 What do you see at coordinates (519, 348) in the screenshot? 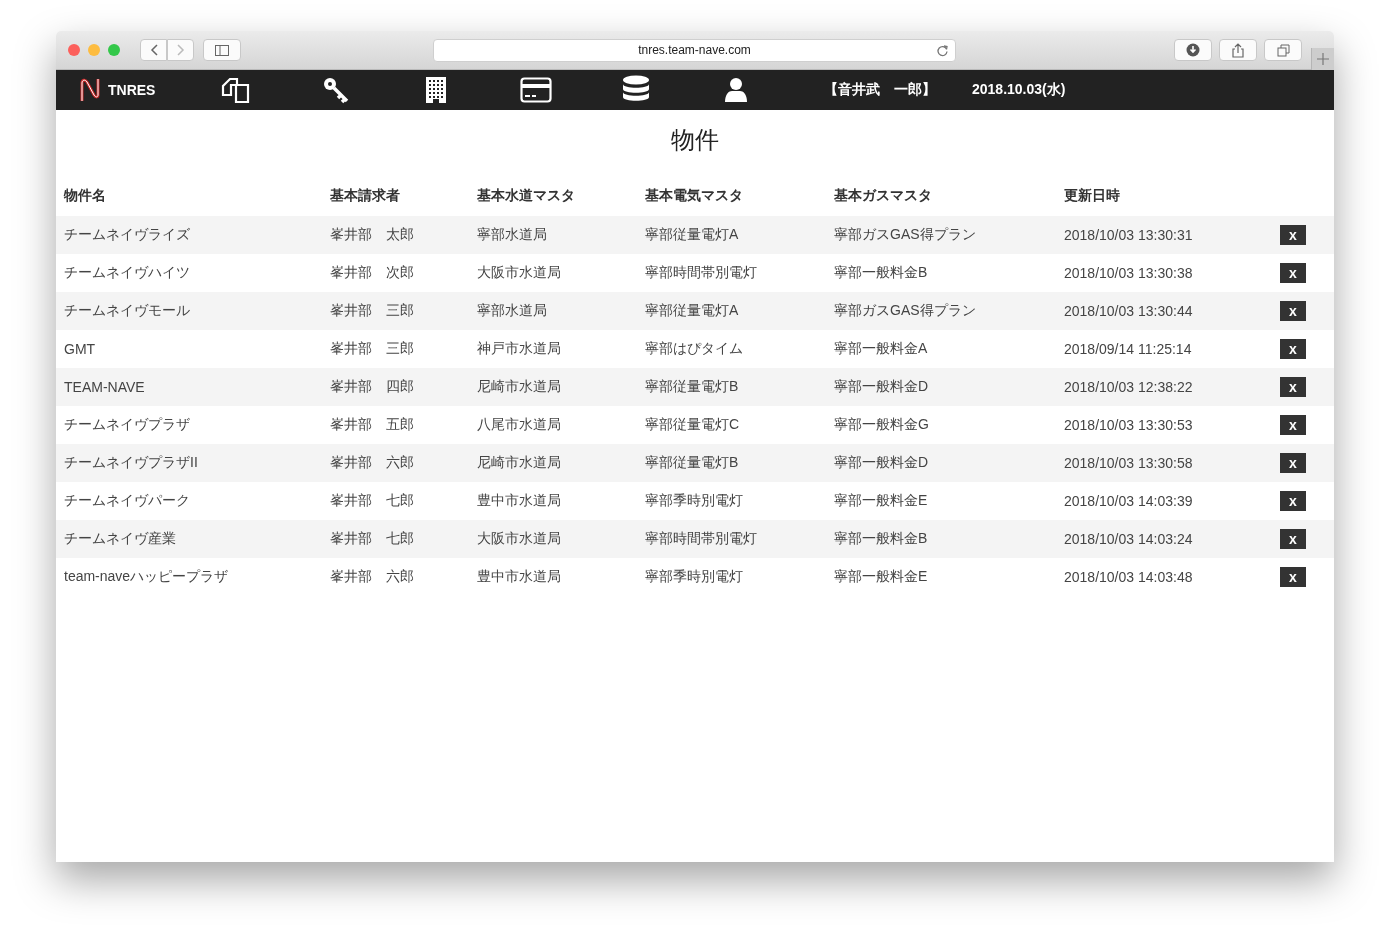
I see `table-cell-text: 神戸市水道局` at bounding box center [519, 348].